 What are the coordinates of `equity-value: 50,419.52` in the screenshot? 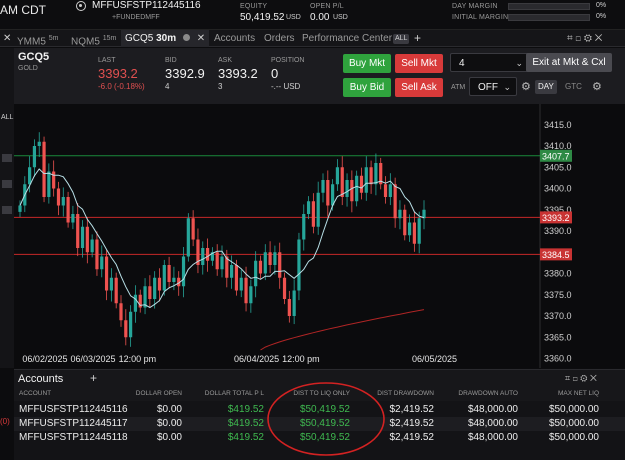 It's located at (262, 17).